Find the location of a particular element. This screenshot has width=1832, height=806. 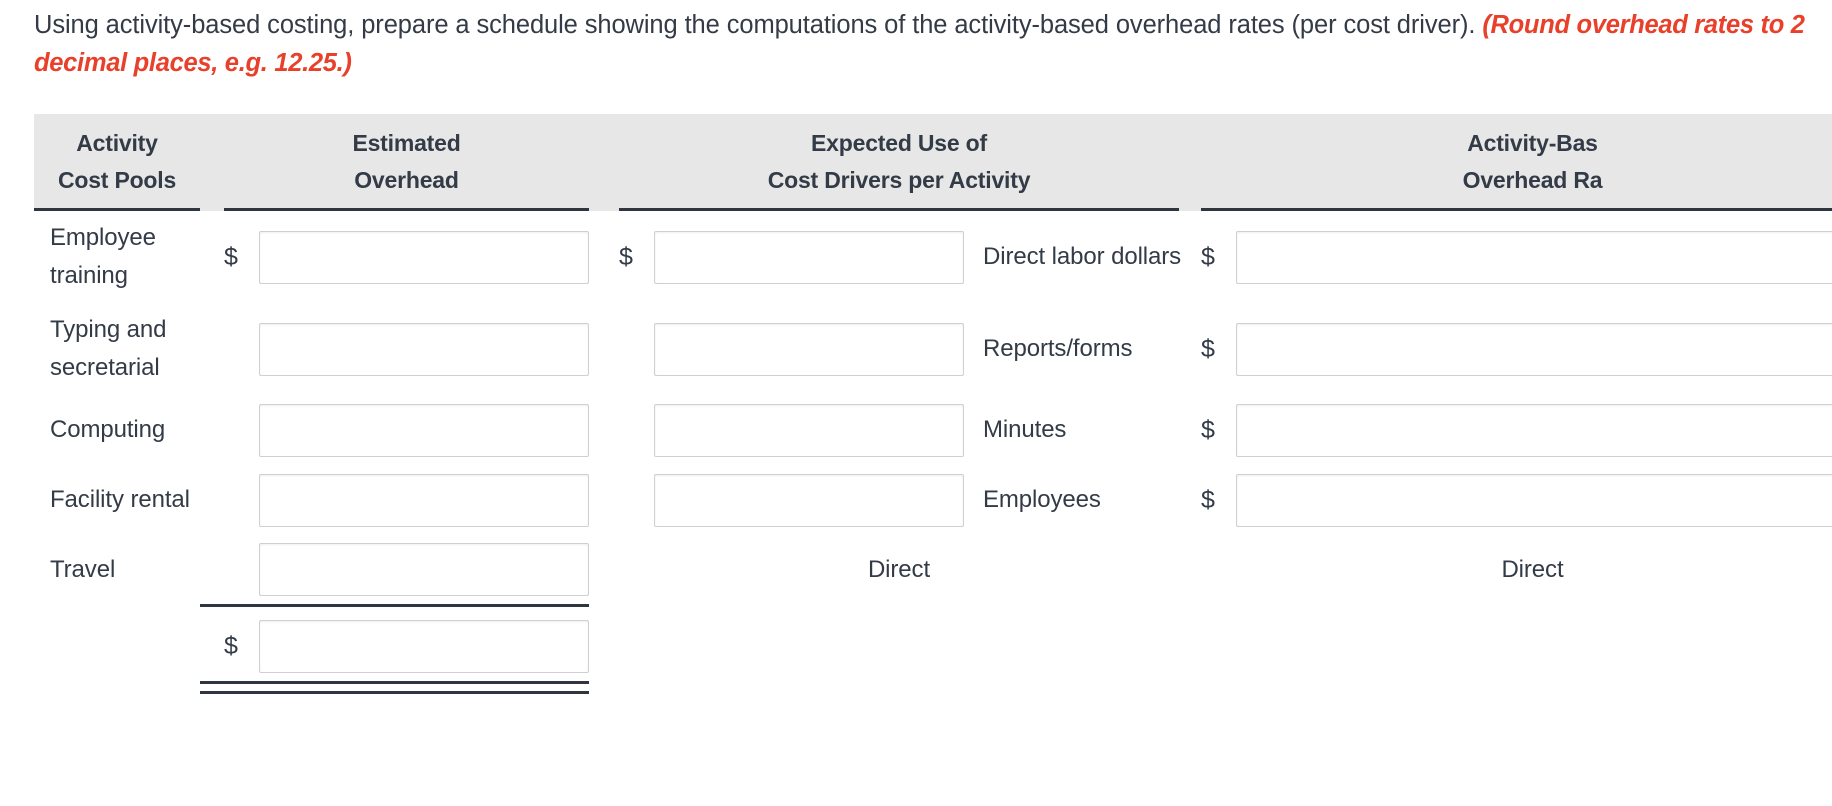

row2-expected-cell: $ Reports/forms is located at coordinates (899, 349).